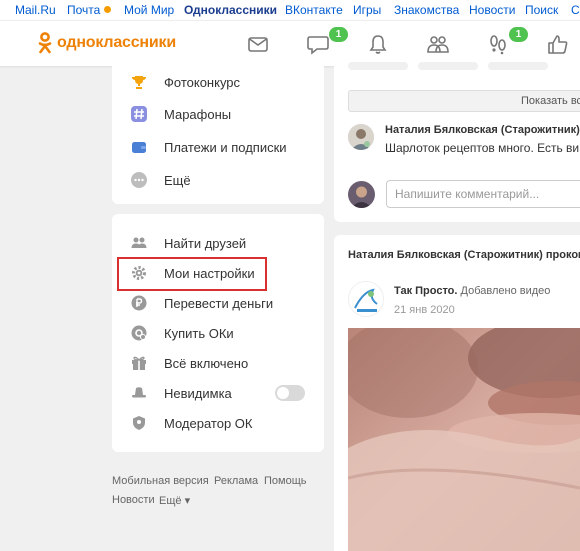 The image size is (580, 551). What do you see at coordinates (208, 423) in the screenshot?
I see `menu-item-label: Модератор ОК` at bounding box center [208, 423].